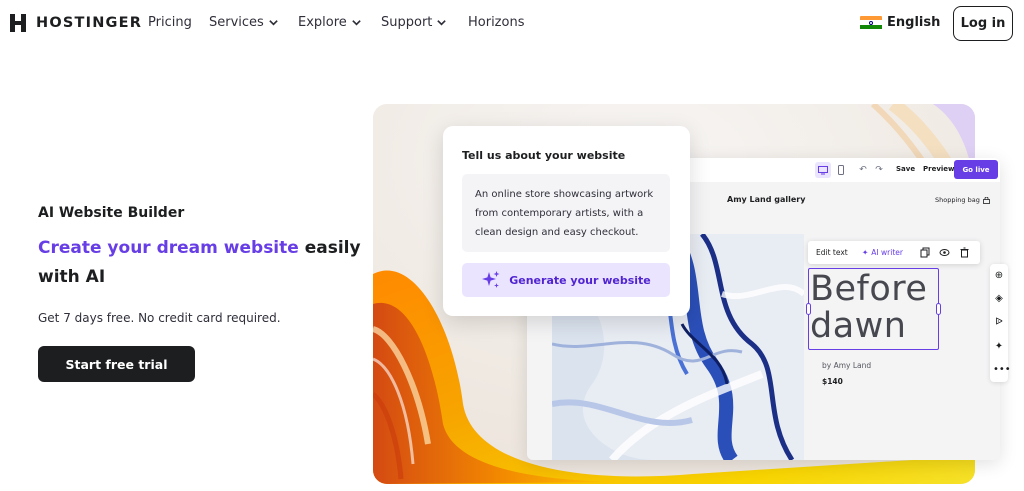 The width and height of the screenshot is (1024, 491). What do you see at coordinates (111, 213) in the screenshot?
I see `hero-eyebrow: AI Website Builder` at bounding box center [111, 213].